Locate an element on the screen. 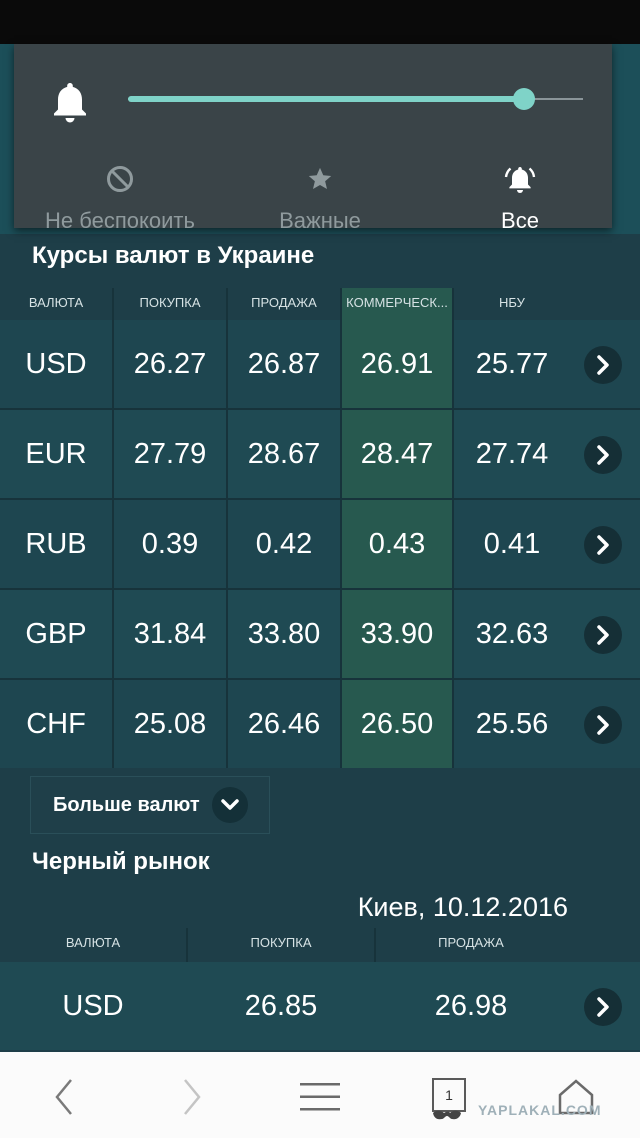 The width and height of the screenshot is (640, 1138). mode-label: Не беспокоить is located at coordinates (120, 220).